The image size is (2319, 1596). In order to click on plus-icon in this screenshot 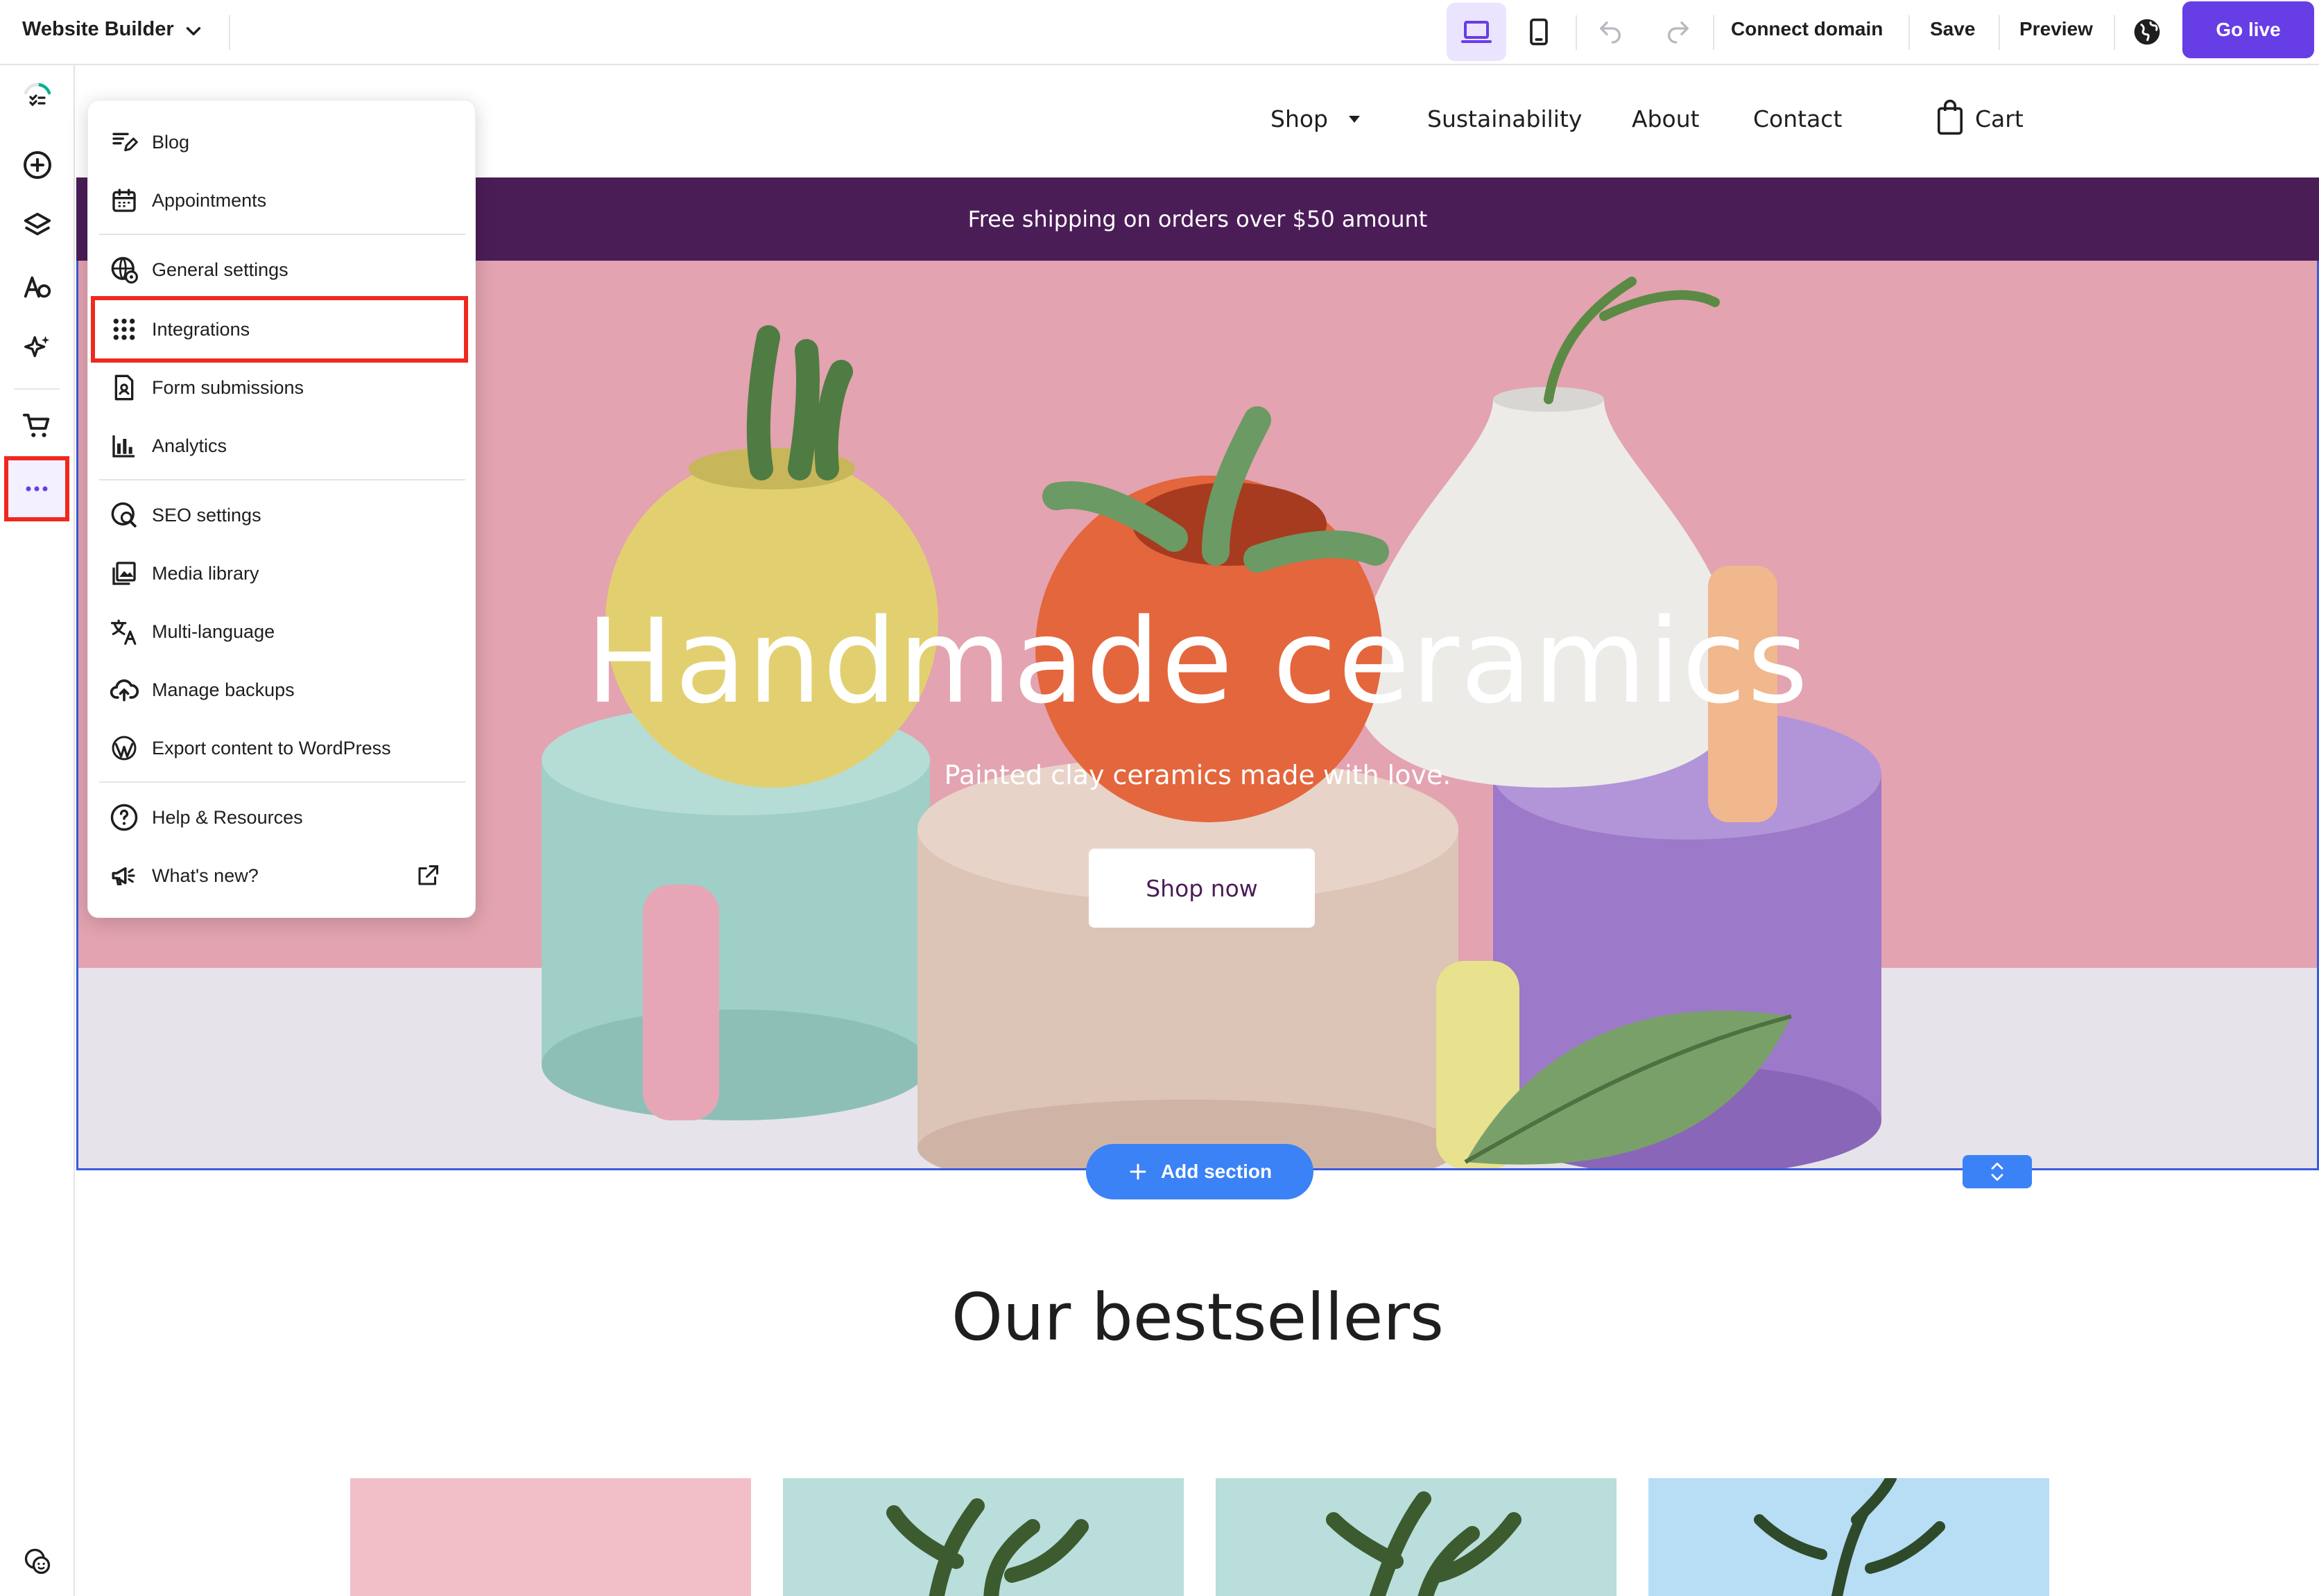, I will do `click(1138, 1171)`.